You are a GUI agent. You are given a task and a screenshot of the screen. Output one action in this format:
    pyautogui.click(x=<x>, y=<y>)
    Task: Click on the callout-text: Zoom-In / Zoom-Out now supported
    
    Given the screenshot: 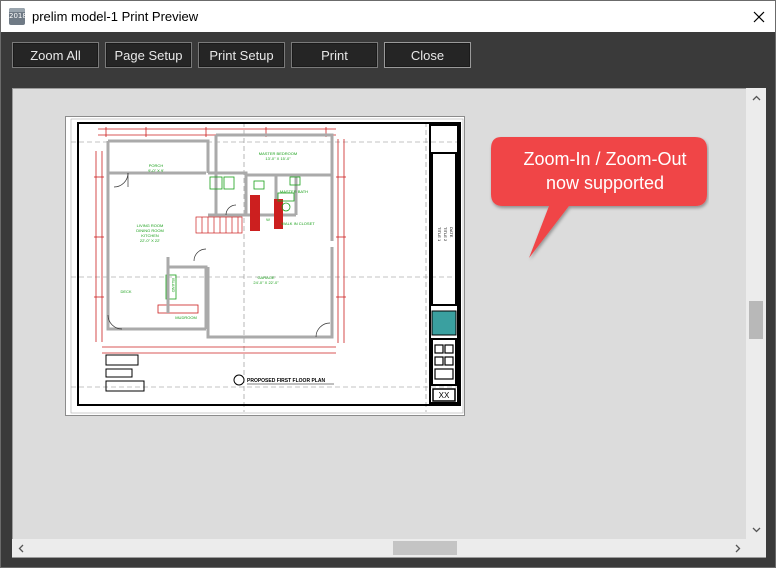 What is the action you would take?
    pyautogui.click(x=605, y=177)
    